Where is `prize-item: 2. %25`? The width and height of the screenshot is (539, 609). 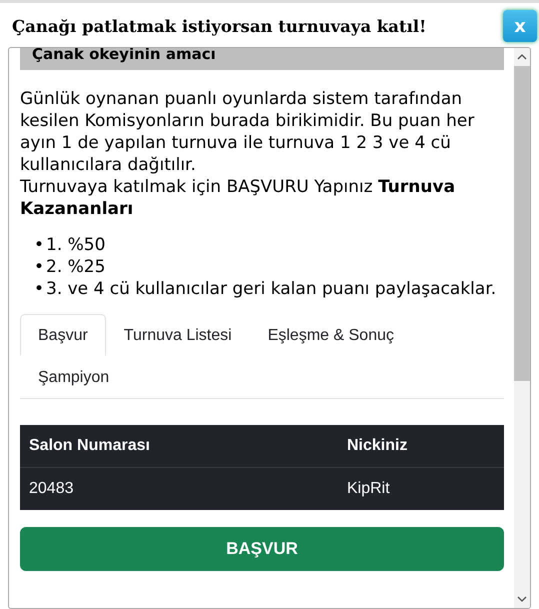 prize-item: 2. %25 is located at coordinates (76, 267).